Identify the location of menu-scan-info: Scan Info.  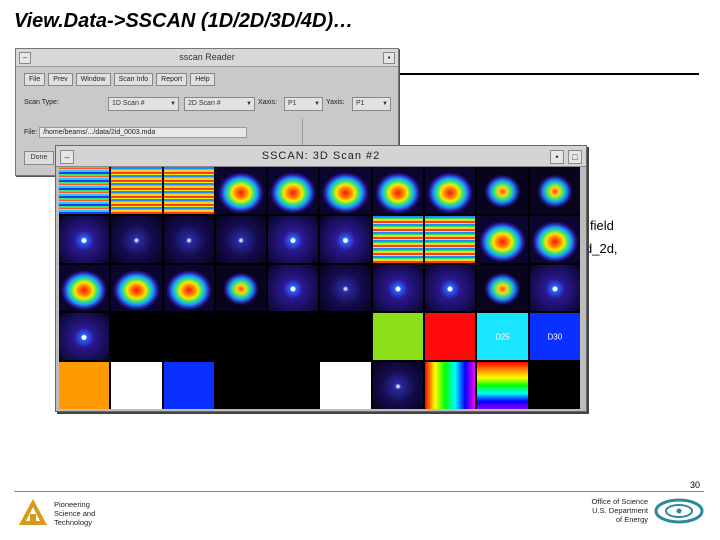
(133, 79).